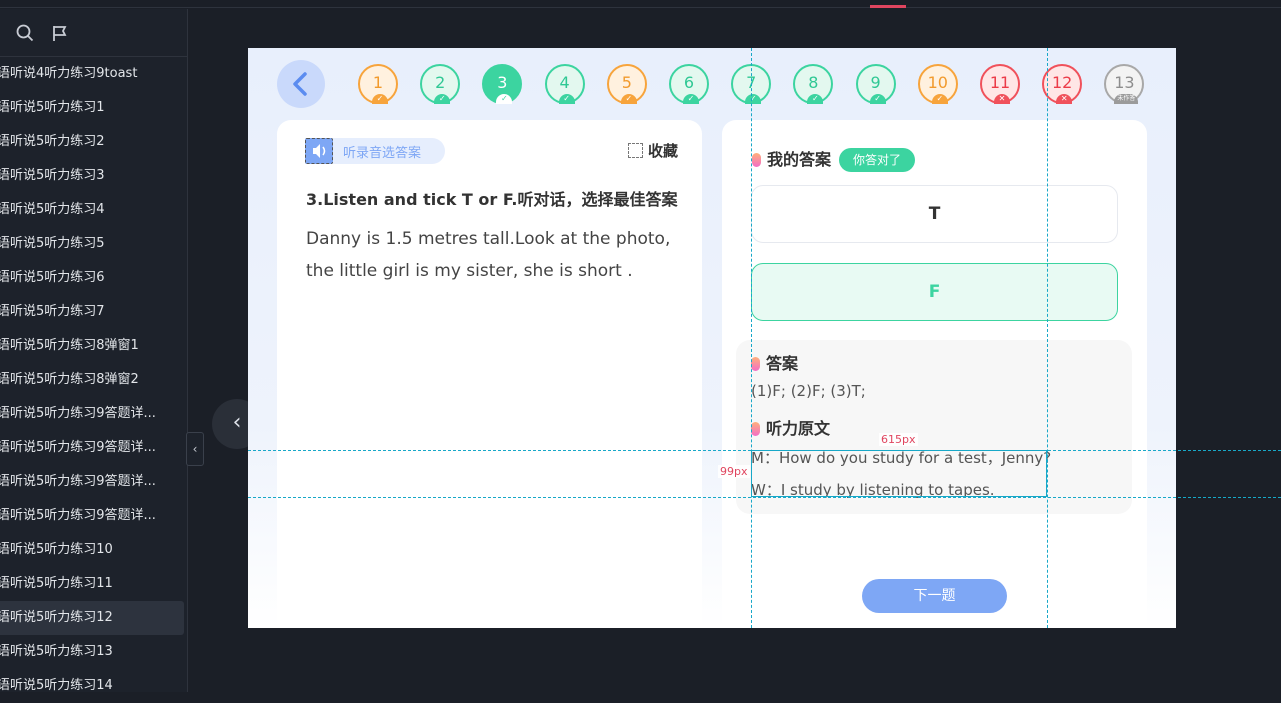  What do you see at coordinates (92, 346) in the screenshot?
I see `page-list-item: 语听说5听力练习8弹窗1` at bounding box center [92, 346].